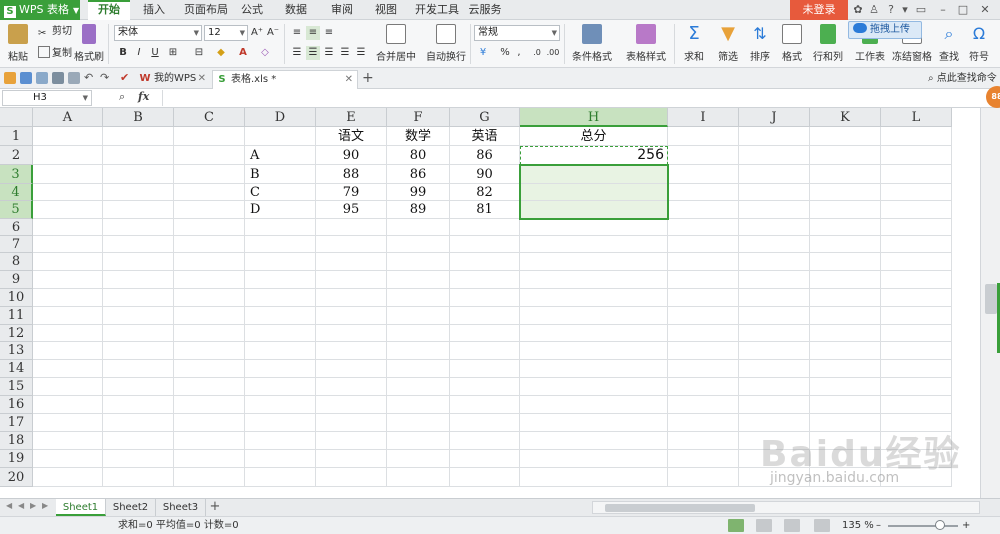 The width and height of the screenshot is (1000, 534). Describe the element at coordinates (280, 298) in the screenshot. I see `cell-d10` at that location.